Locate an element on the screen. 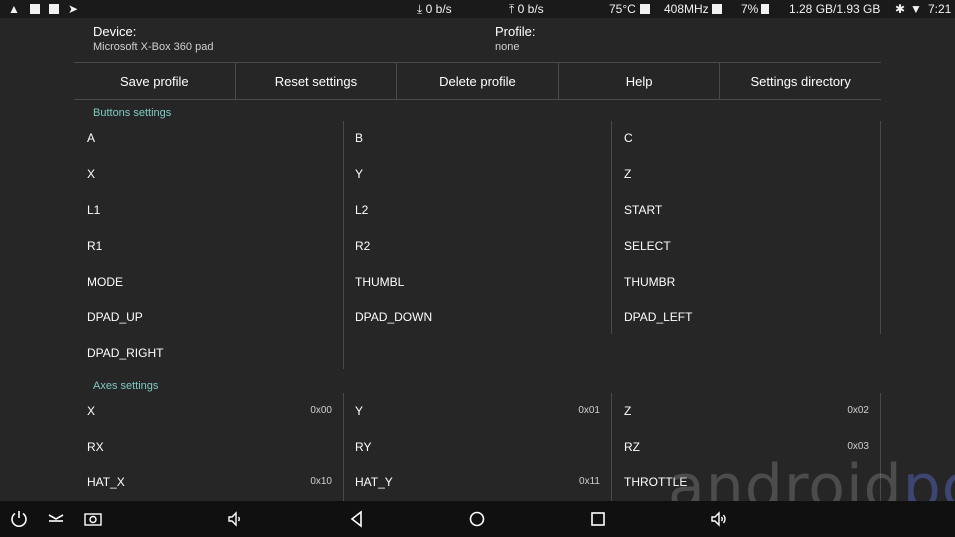  collapse-icon is located at coordinates (56, 519).